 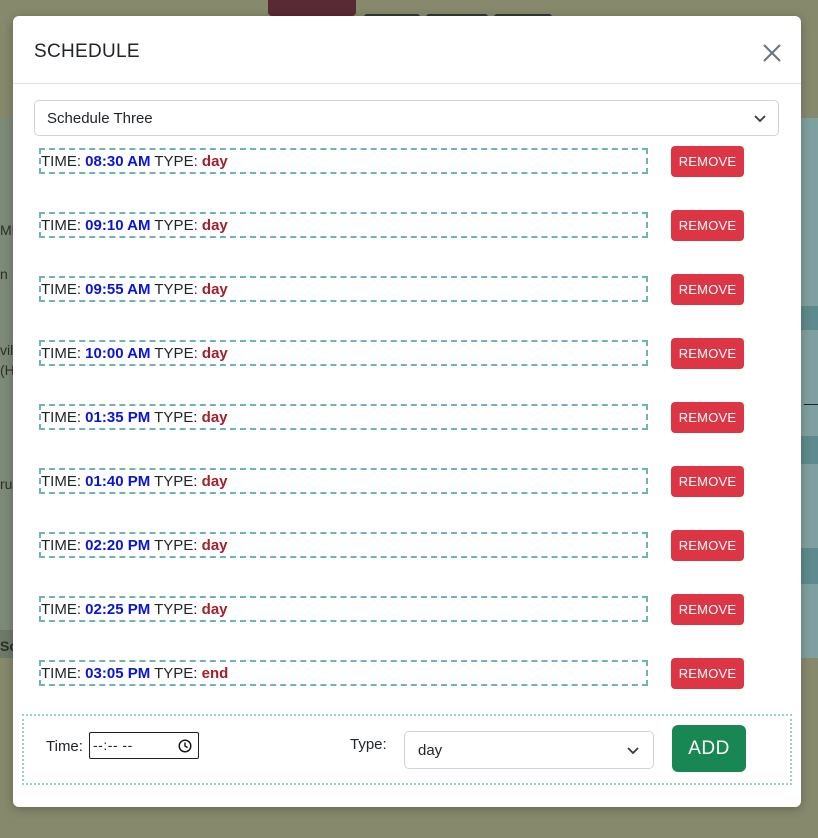 What do you see at coordinates (7, 646) in the screenshot?
I see `background-text: Sc` at bounding box center [7, 646].